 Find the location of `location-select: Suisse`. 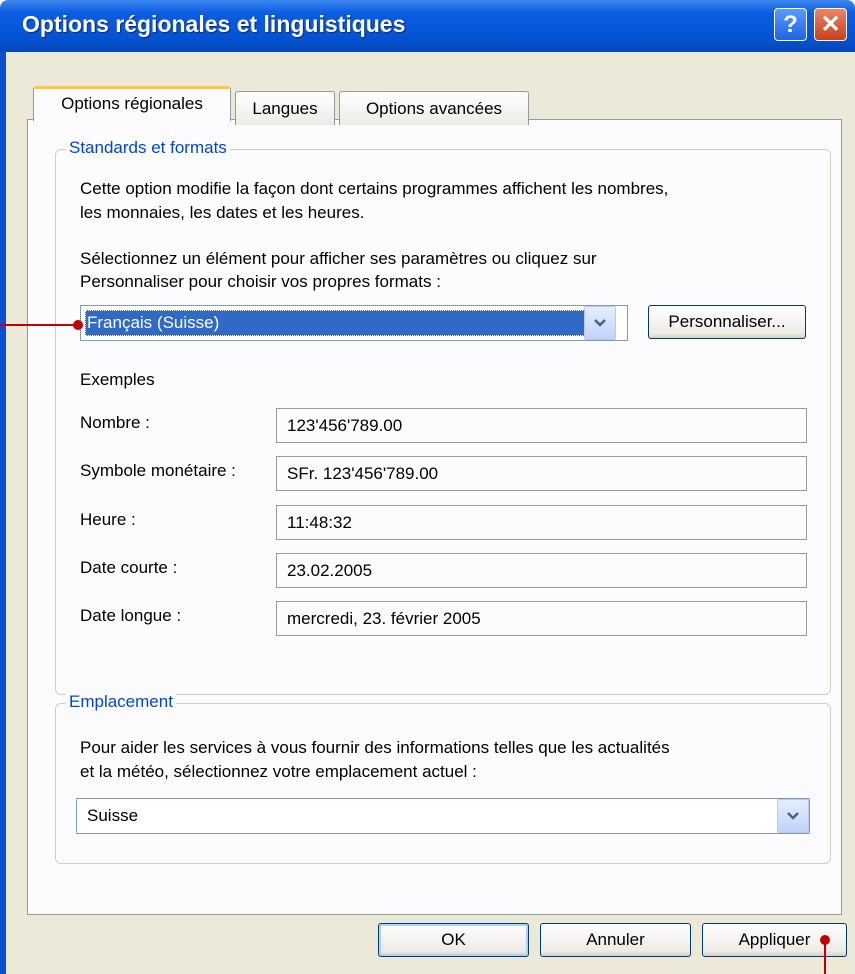

location-select: Suisse is located at coordinates (443, 816).